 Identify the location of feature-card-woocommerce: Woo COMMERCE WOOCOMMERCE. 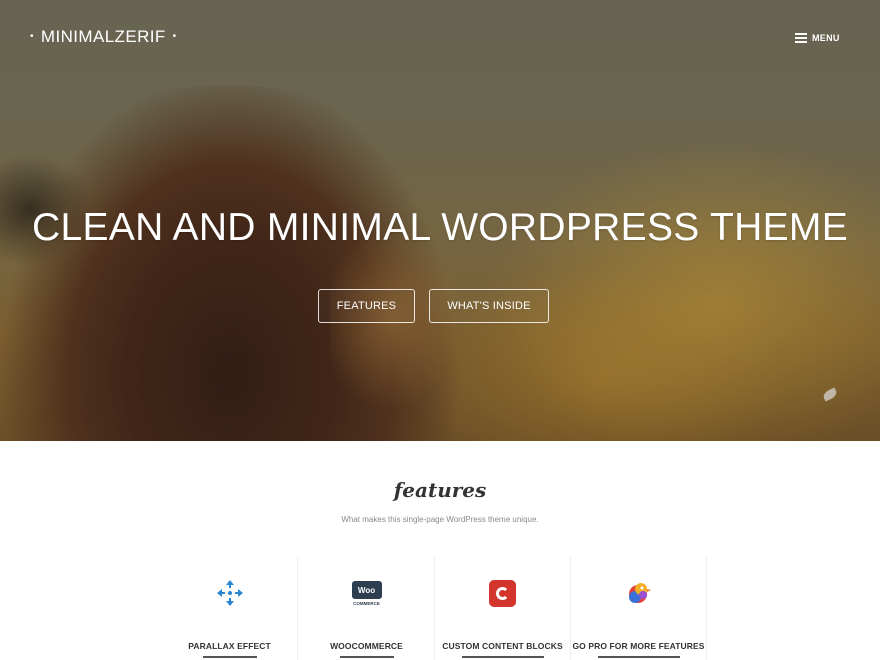
(367, 608).